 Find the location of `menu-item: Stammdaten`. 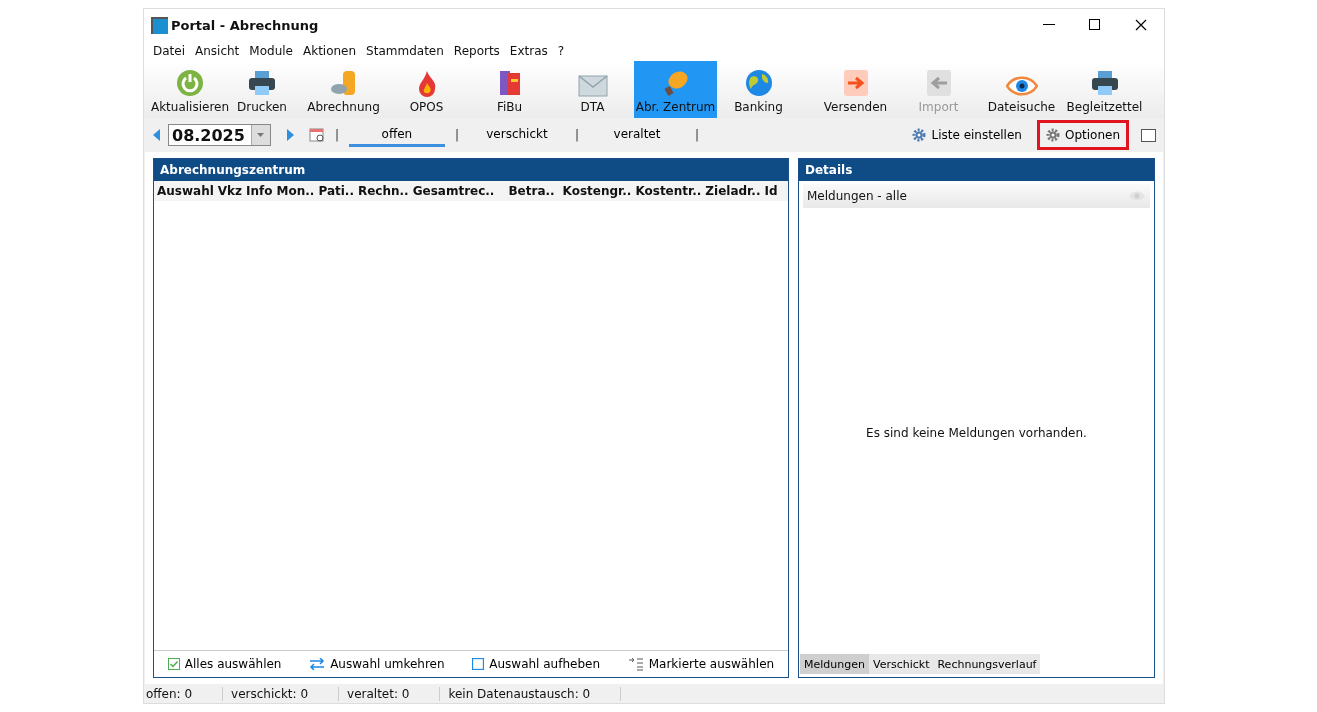

menu-item: Stammdaten is located at coordinates (405, 51).